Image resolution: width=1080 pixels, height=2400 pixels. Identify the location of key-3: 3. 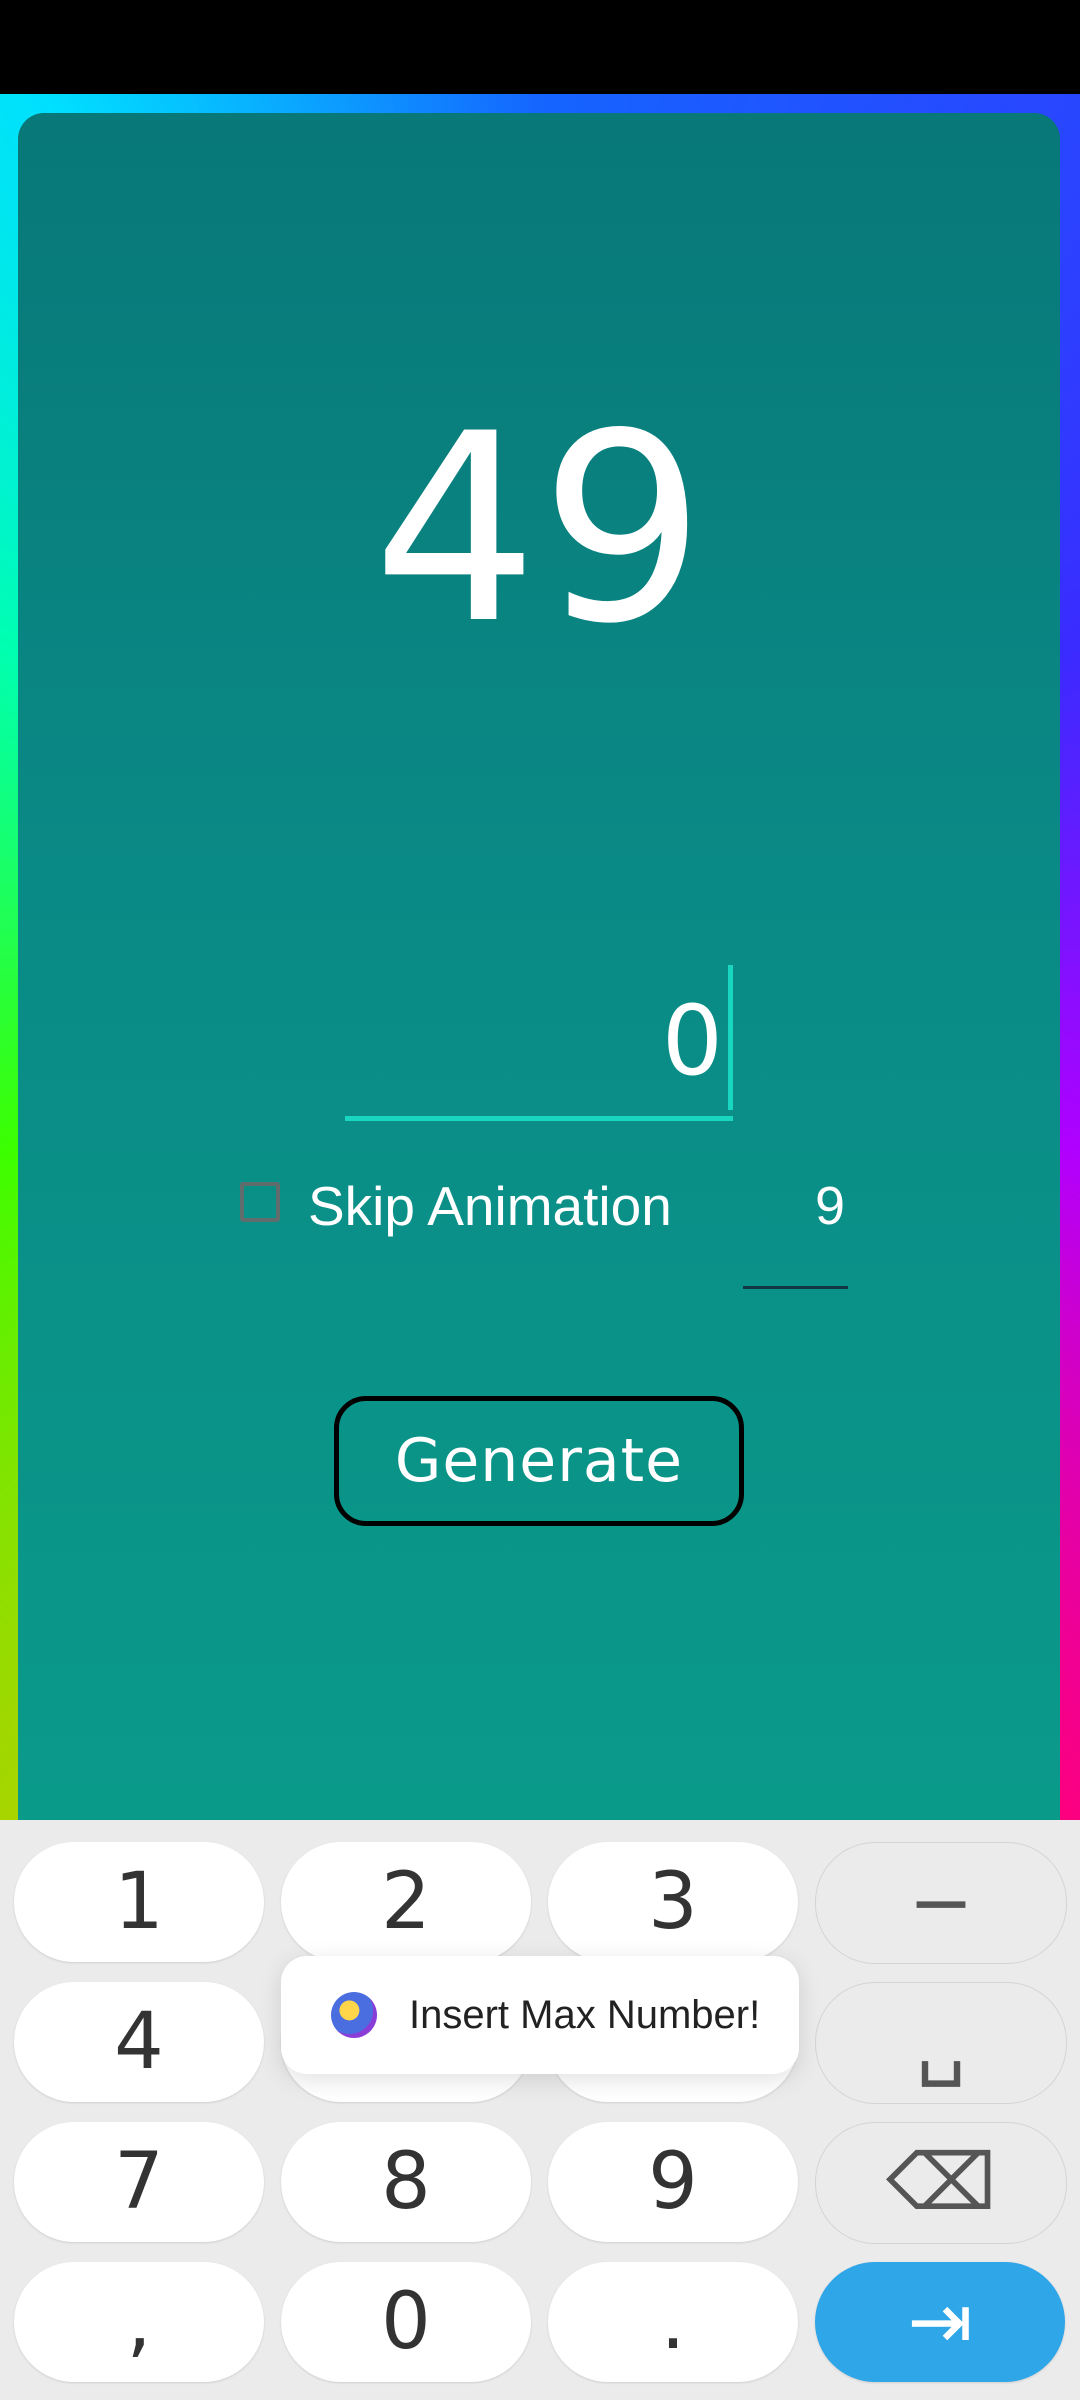
(673, 1902).